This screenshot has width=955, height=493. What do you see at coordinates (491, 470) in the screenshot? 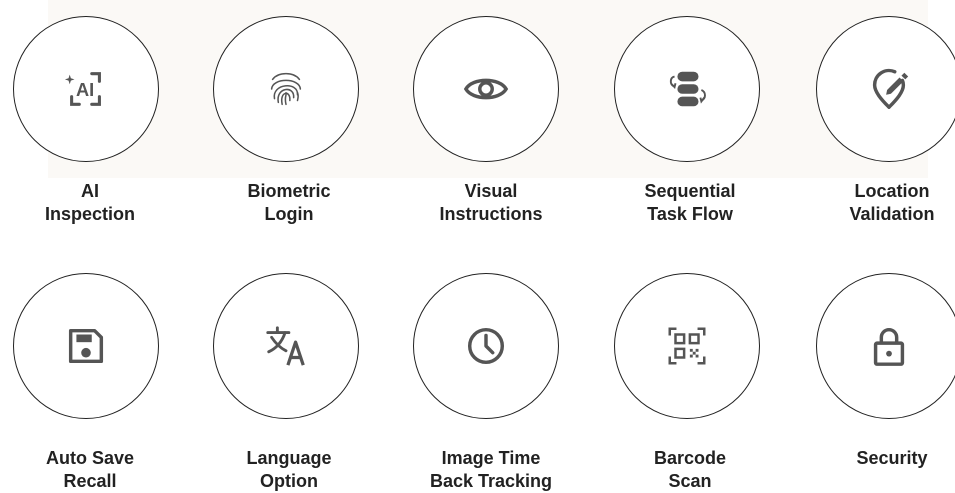
I see `feature-label: Image Time Back Tracking` at bounding box center [491, 470].